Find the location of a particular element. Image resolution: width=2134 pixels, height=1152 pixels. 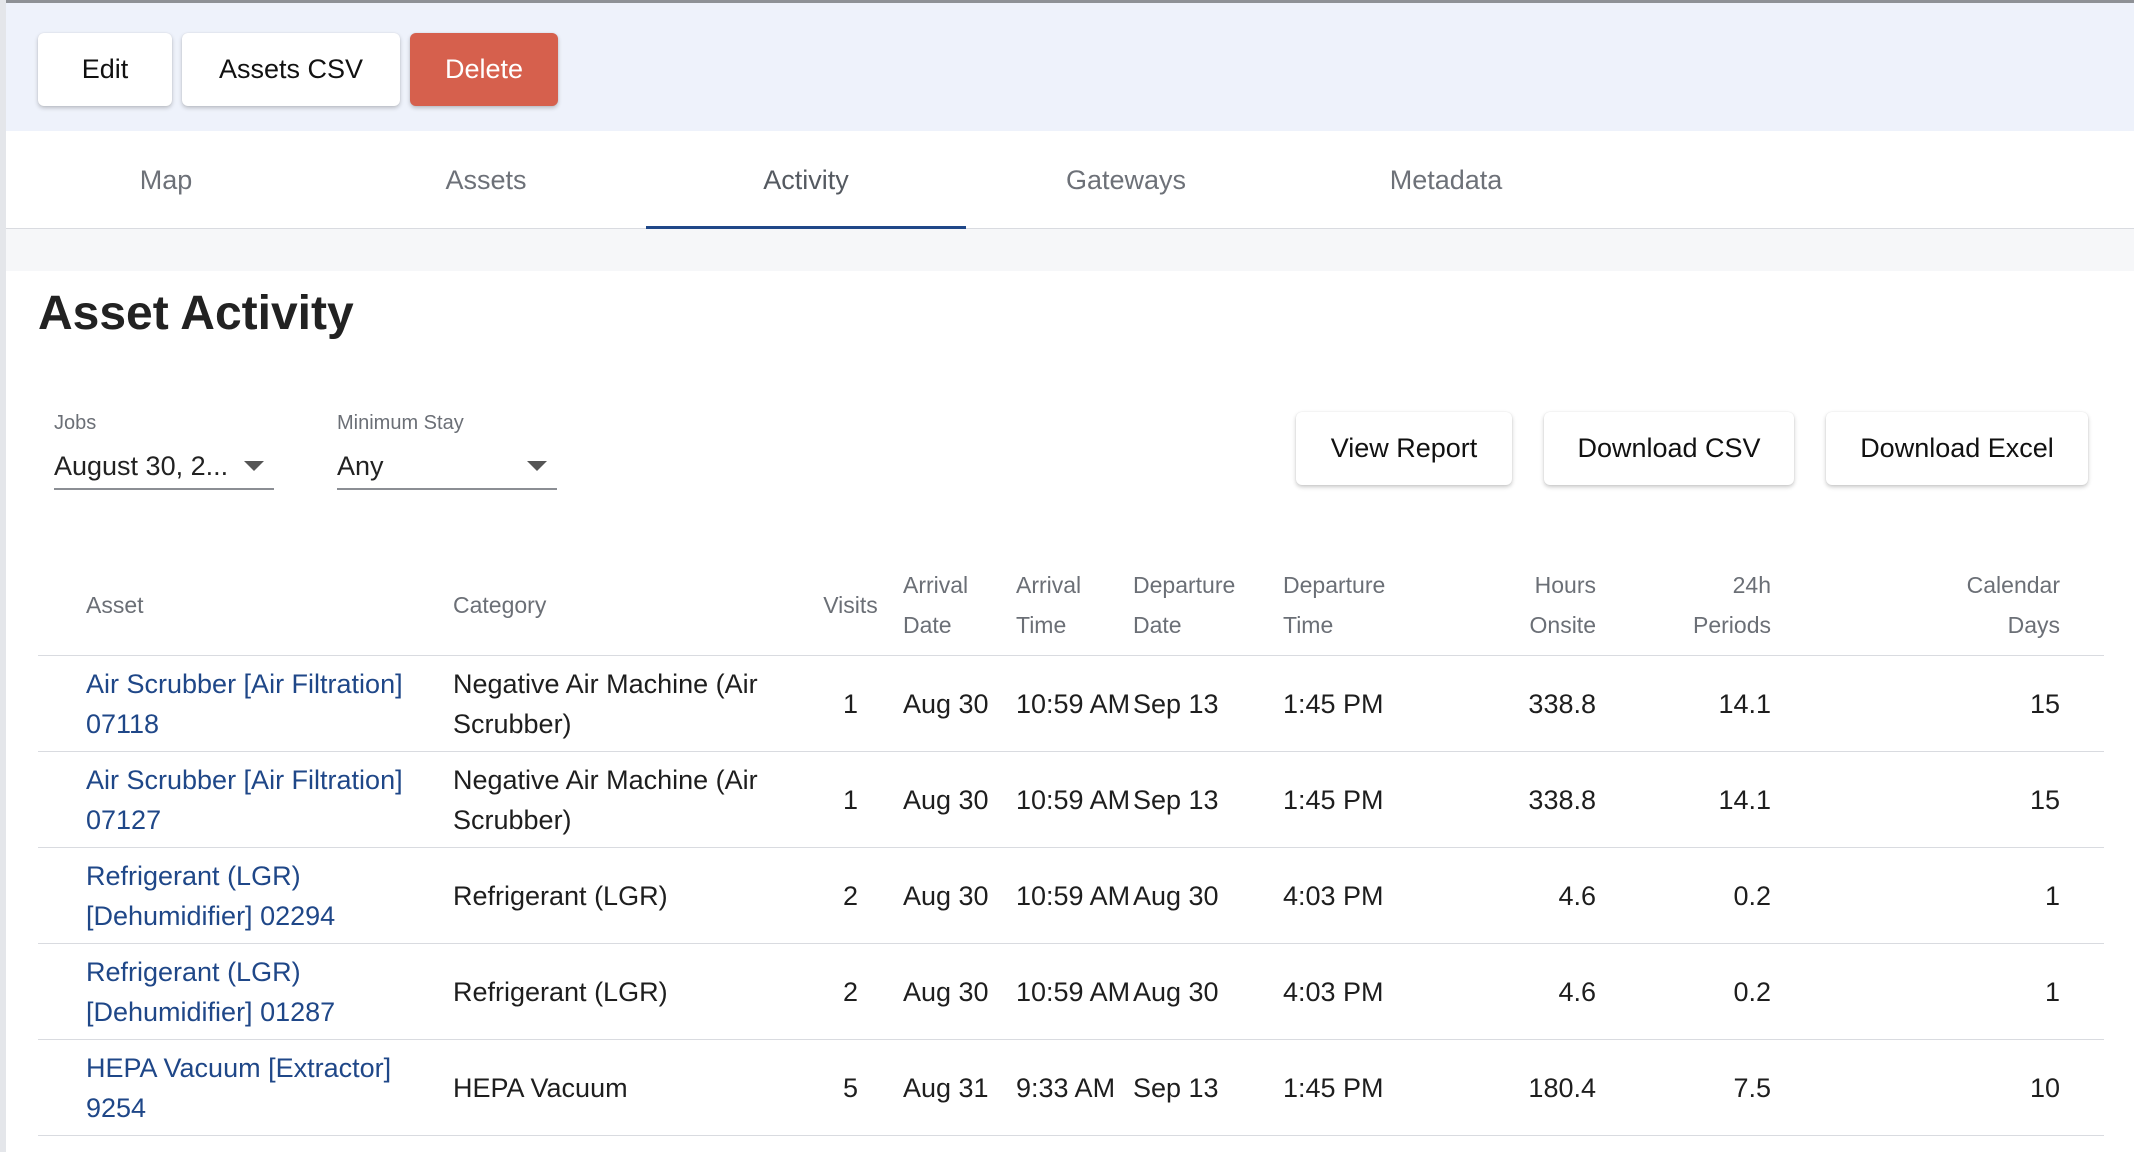

header-text: Periods is located at coordinates (1732, 625).